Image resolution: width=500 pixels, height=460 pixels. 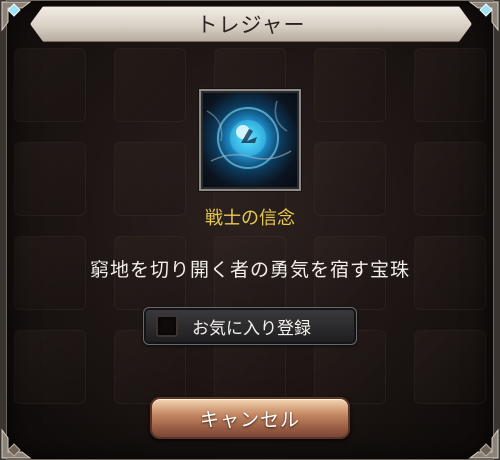 I want to click on favorite-label: お気に入り登録, so click(x=251, y=328).